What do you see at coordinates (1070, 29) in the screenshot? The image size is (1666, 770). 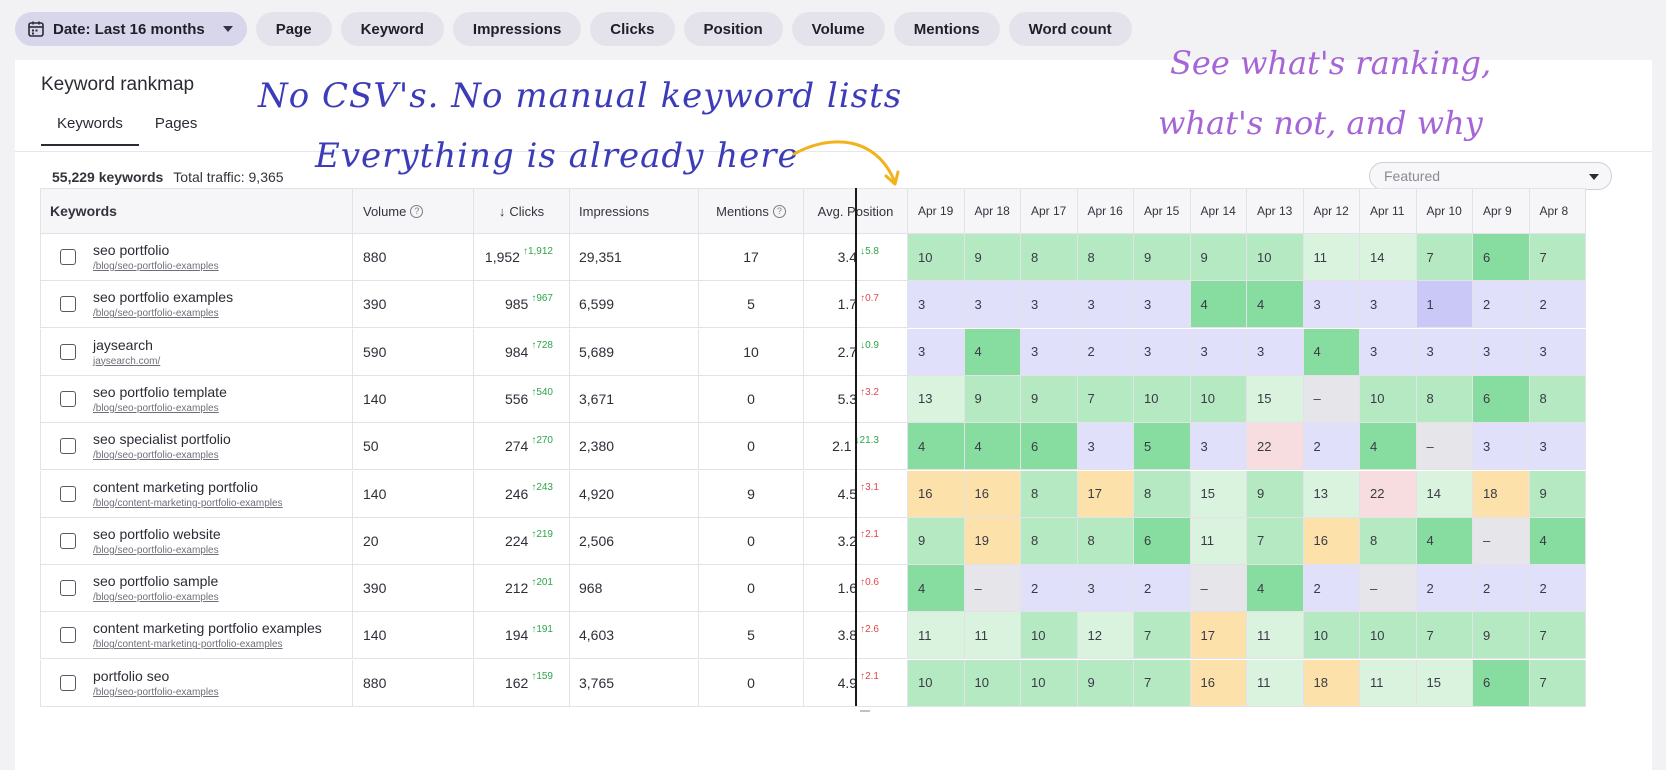 I see `filter-word-count-button: Word count` at bounding box center [1070, 29].